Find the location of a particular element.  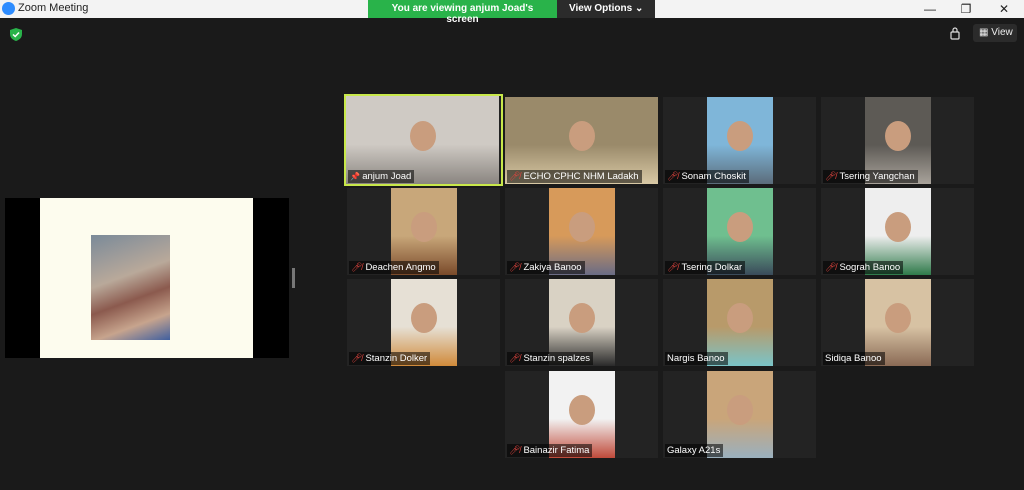

zoom-logo-icon is located at coordinates (8, 8).